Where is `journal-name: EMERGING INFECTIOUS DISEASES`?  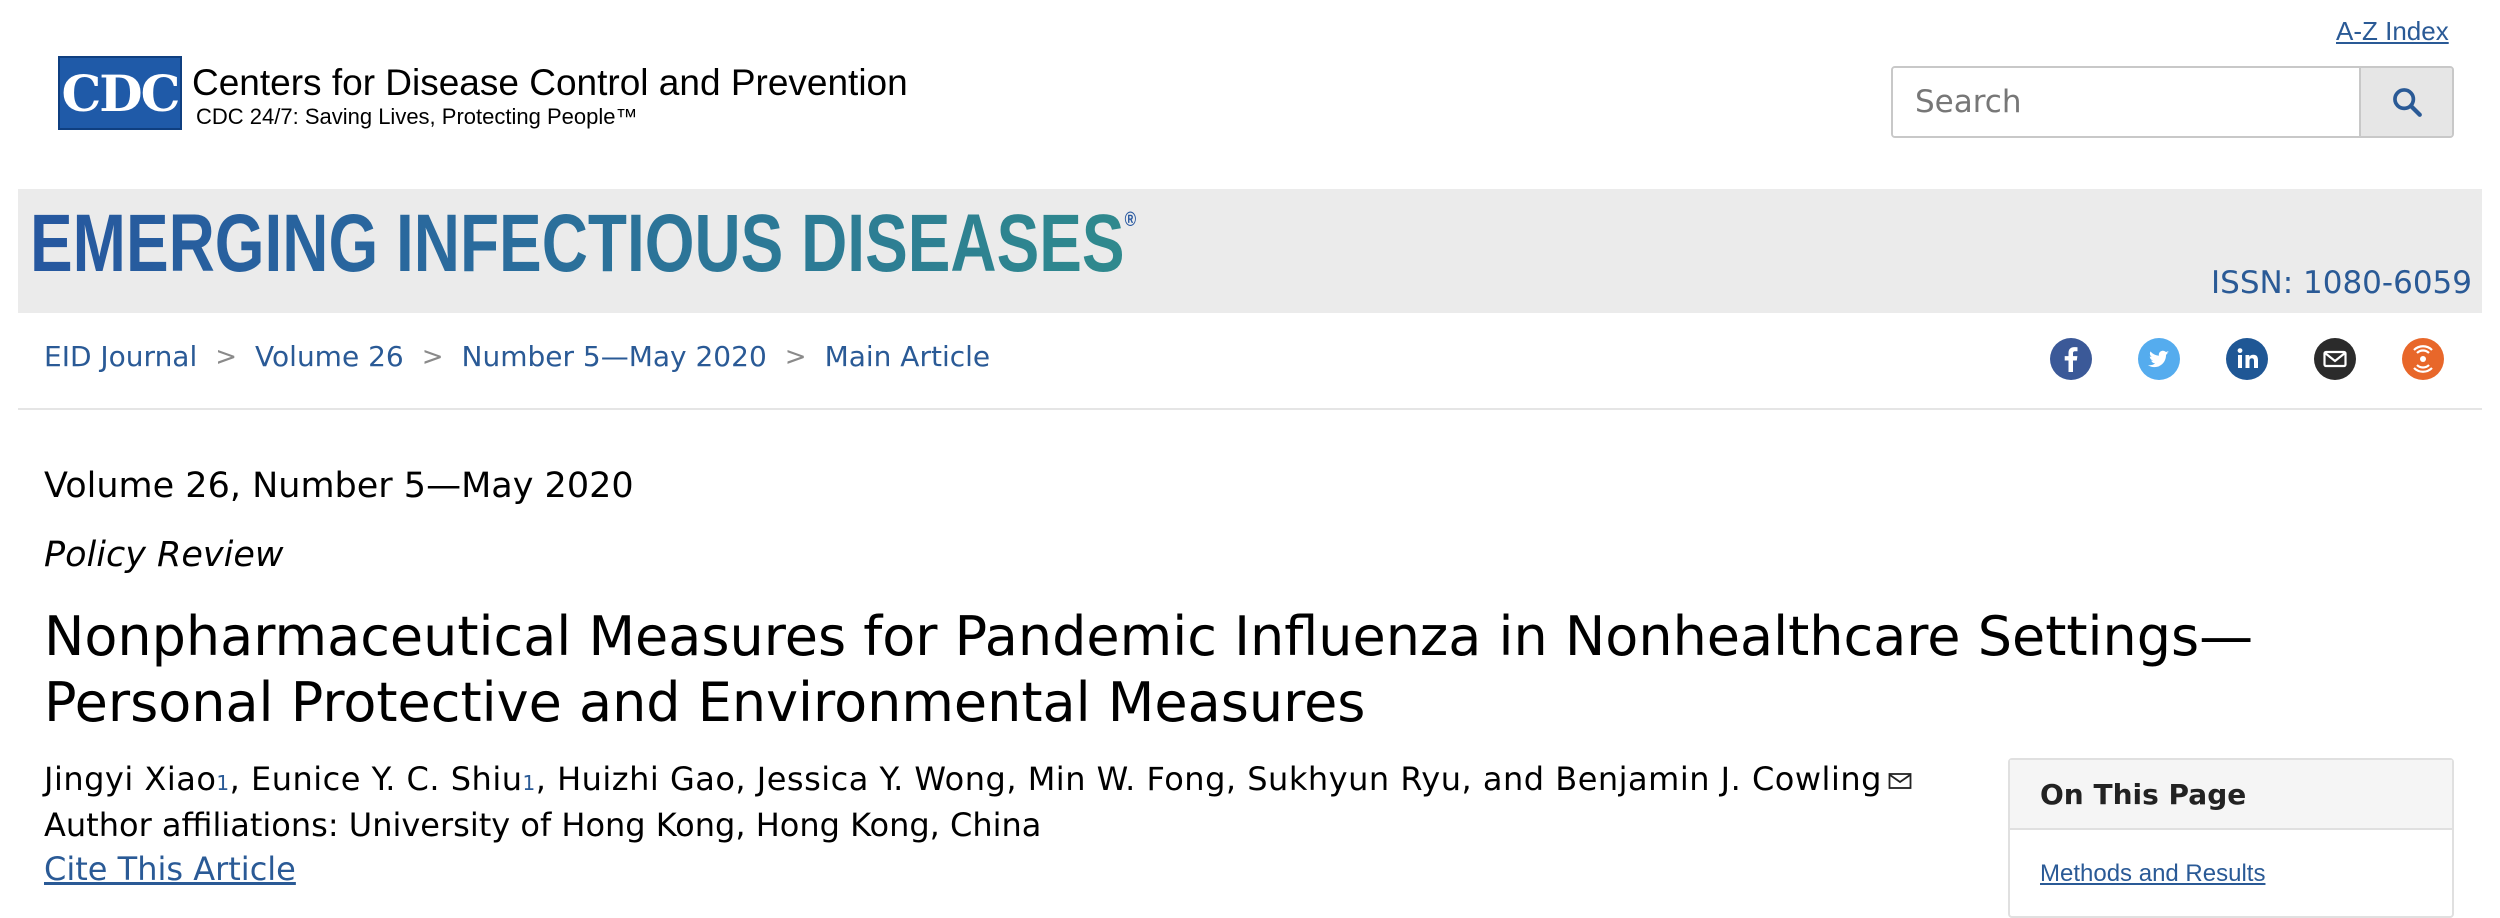 journal-name: EMERGING INFECTIOUS DISEASES is located at coordinates (577, 243).